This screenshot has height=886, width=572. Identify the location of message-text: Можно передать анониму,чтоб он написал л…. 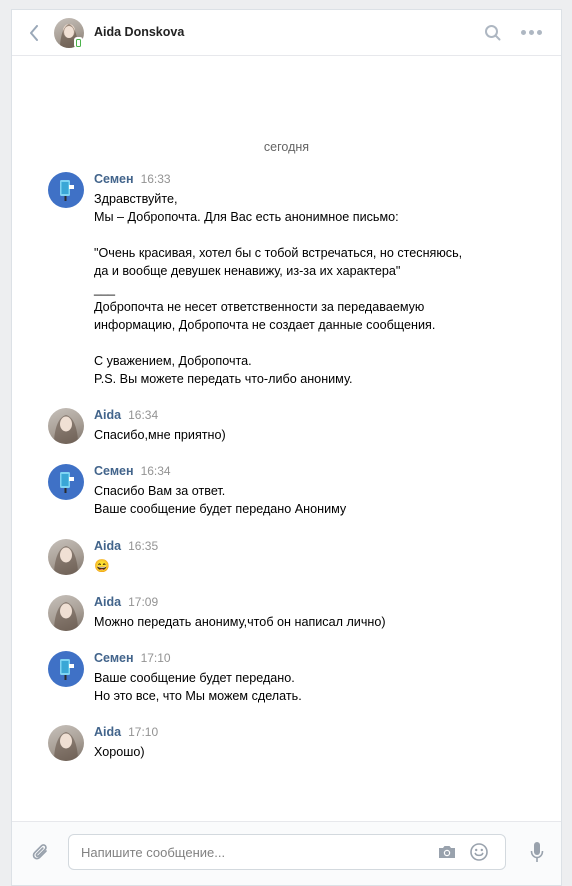
(240, 622).